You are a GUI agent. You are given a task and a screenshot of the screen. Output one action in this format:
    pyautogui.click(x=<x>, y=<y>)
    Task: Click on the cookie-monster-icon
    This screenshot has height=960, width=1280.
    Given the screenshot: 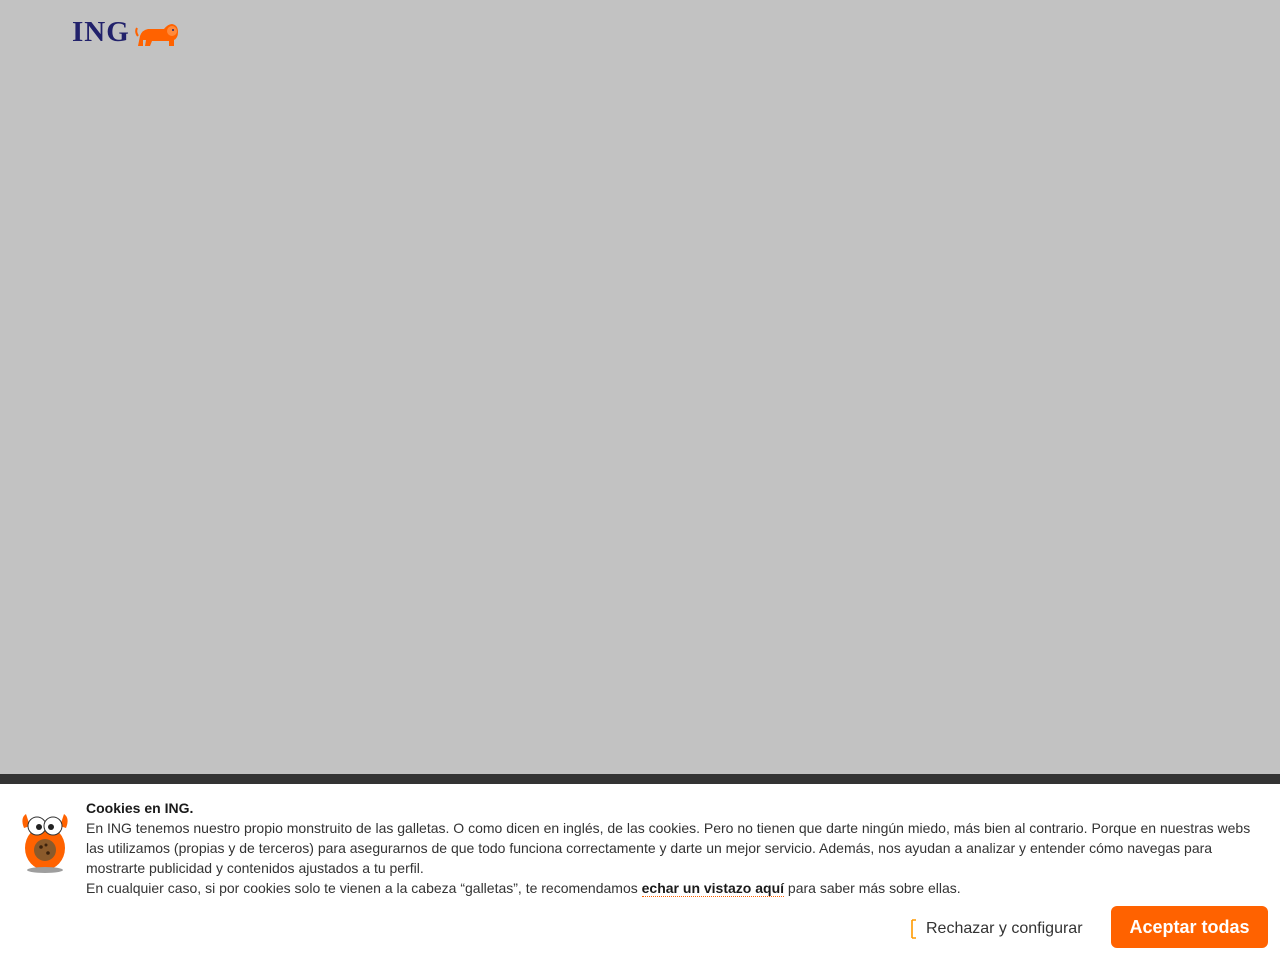 What is the action you would take?
    pyautogui.click(x=45, y=843)
    